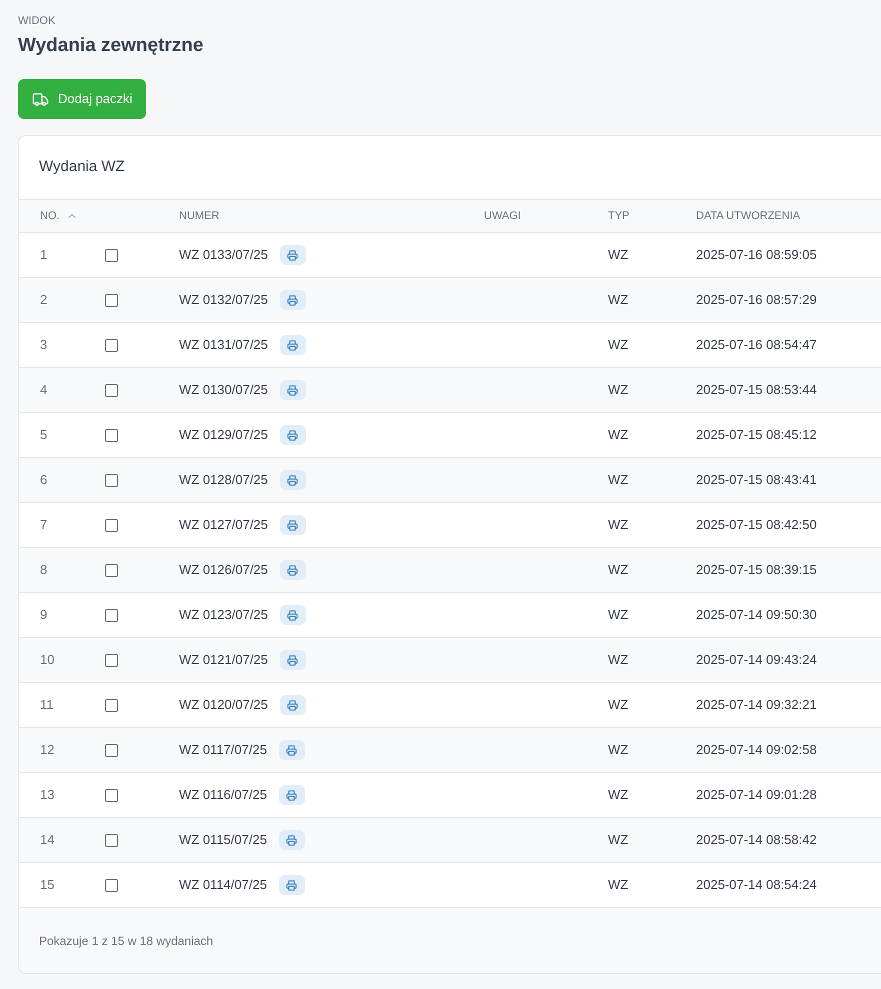  I want to click on page-title: Wydania zewnętrzne, so click(111, 46).